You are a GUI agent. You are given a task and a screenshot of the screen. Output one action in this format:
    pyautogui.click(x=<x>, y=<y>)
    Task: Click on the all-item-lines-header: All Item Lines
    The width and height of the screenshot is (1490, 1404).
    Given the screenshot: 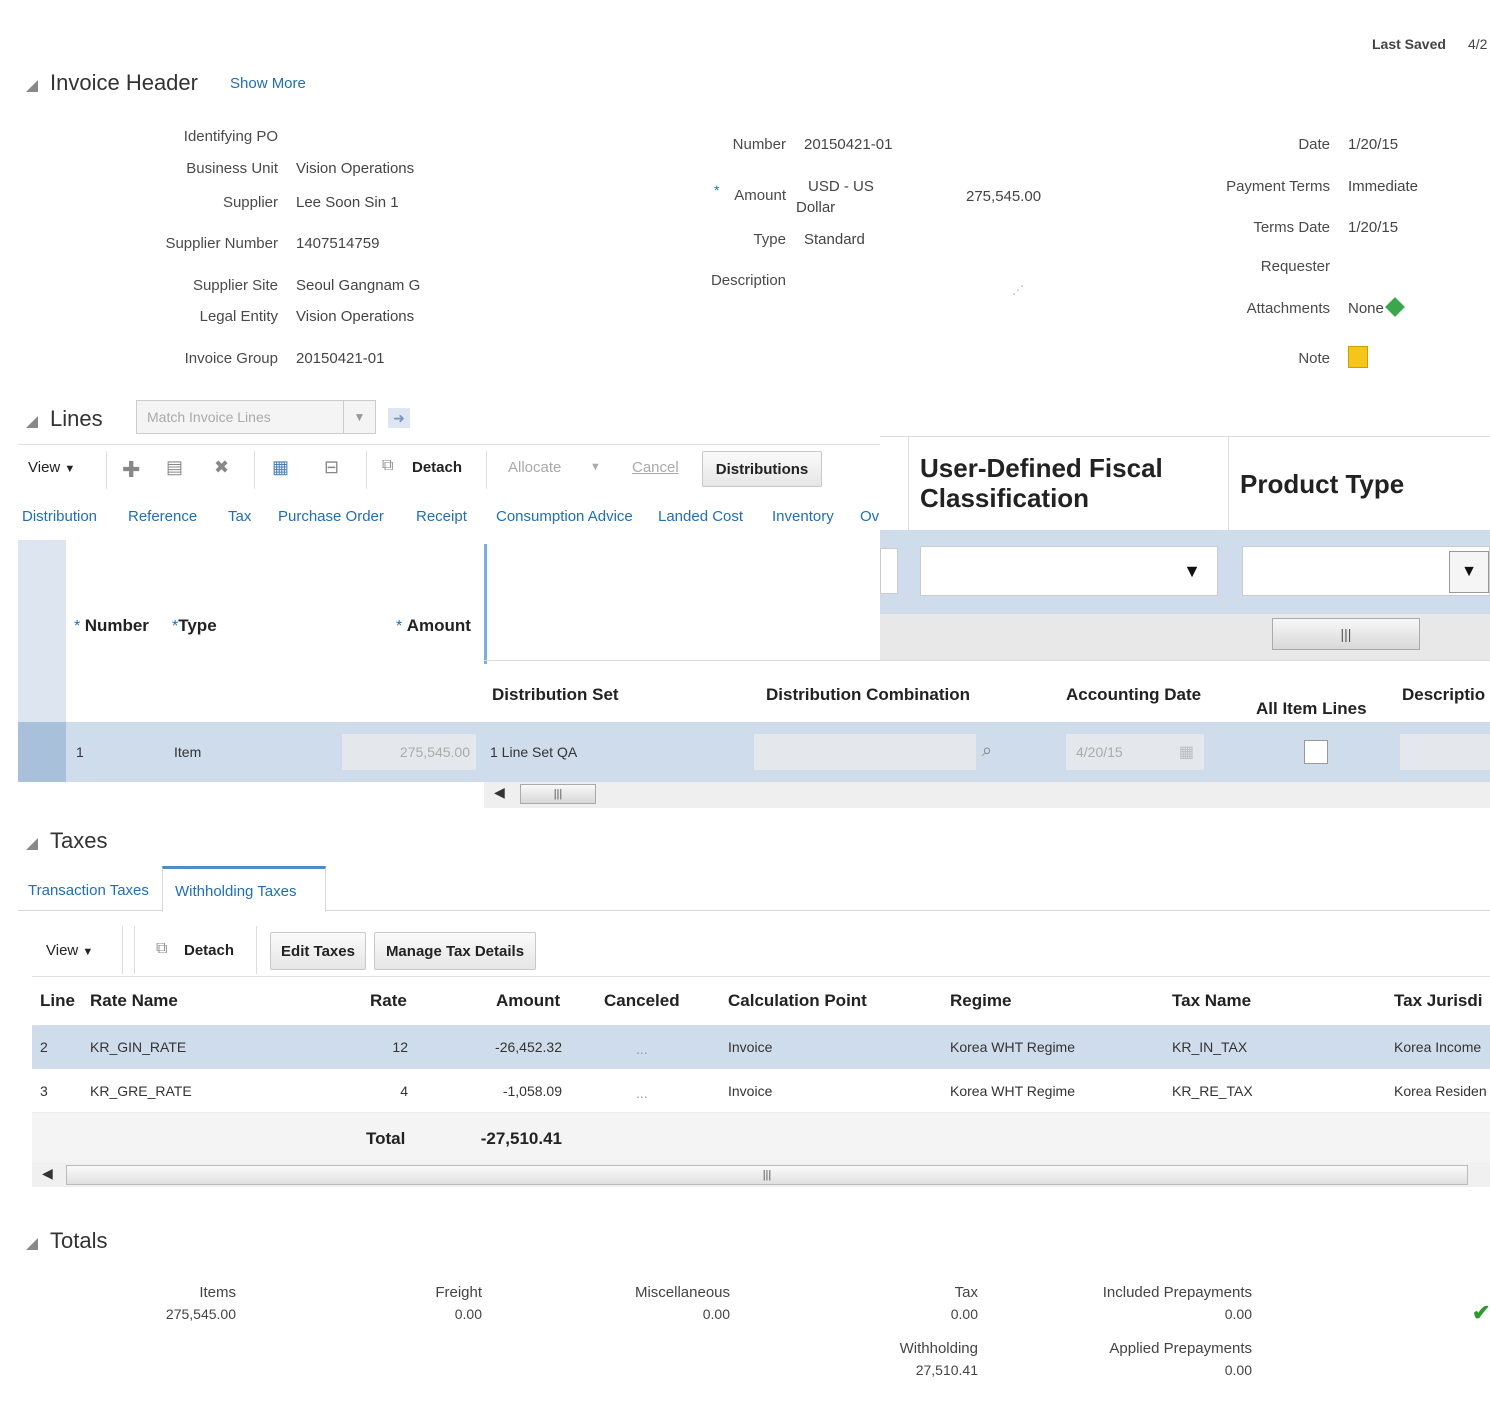 What is the action you would take?
    pyautogui.click(x=1311, y=709)
    